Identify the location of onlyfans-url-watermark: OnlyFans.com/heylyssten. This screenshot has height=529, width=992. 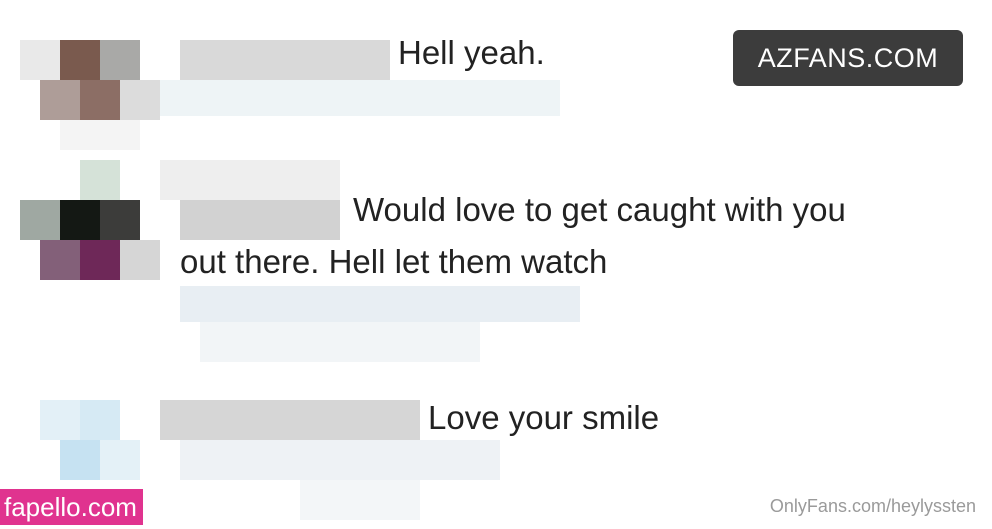
(872, 506).